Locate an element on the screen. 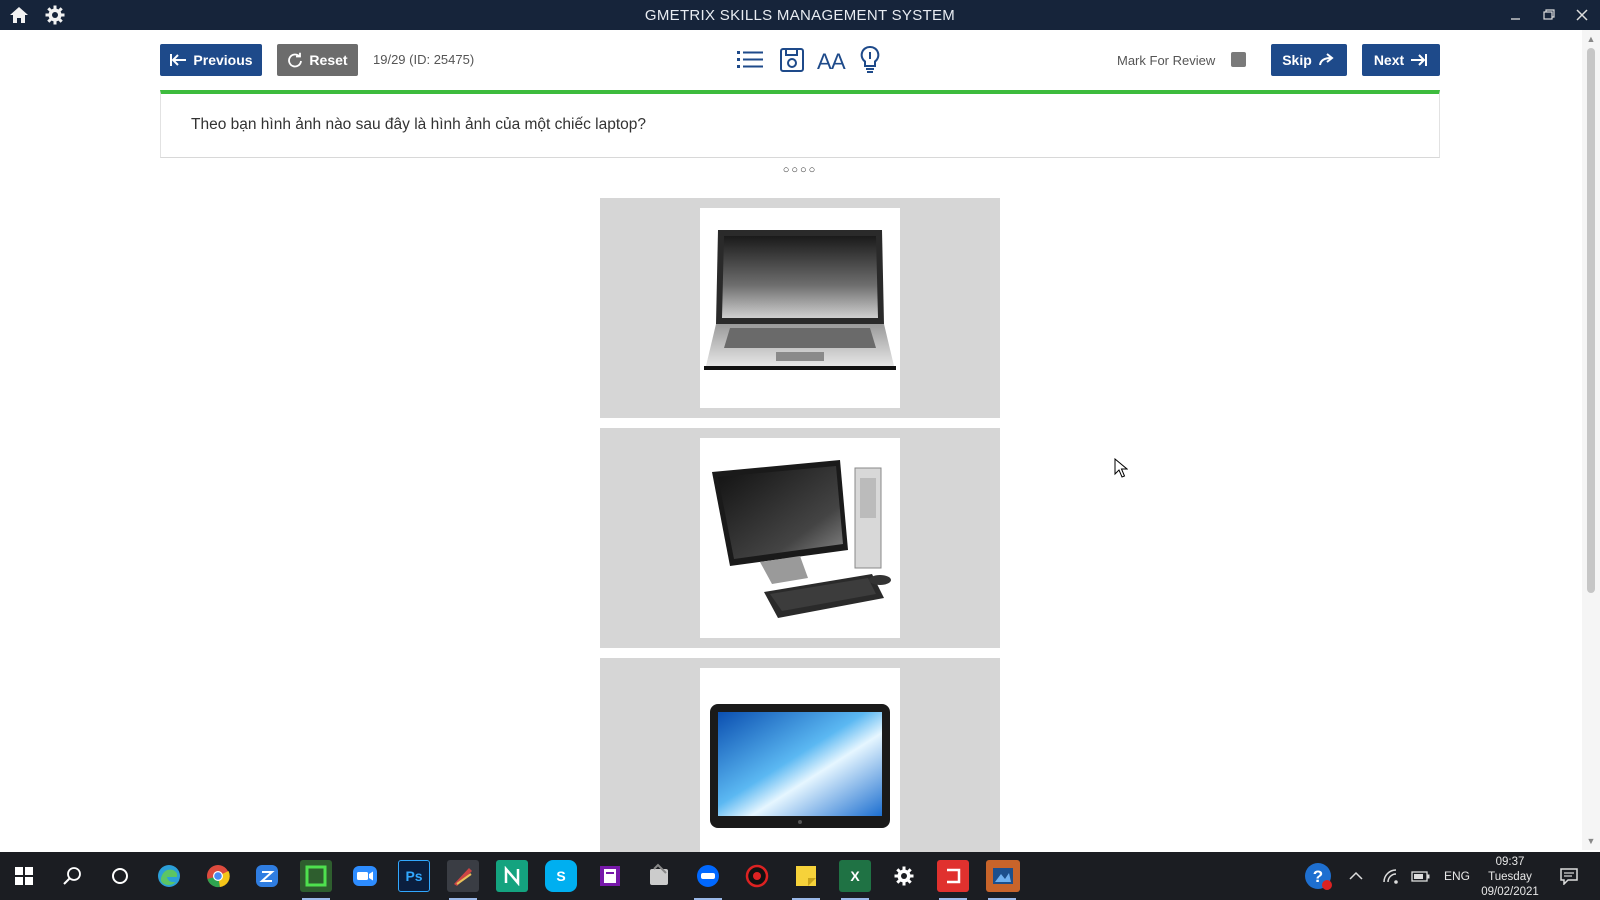  arrow-left-bar-icon is located at coordinates (178, 60).